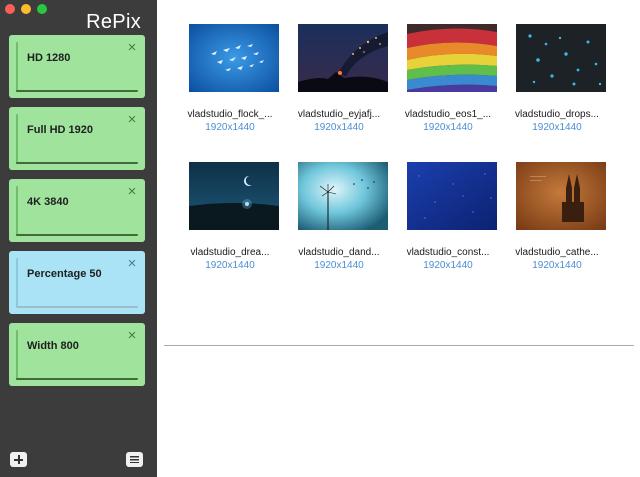 The width and height of the screenshot is (640, 477). Describe the element at coordinates (18, 459) in the screenshot. I see `plus-icon` at that location.